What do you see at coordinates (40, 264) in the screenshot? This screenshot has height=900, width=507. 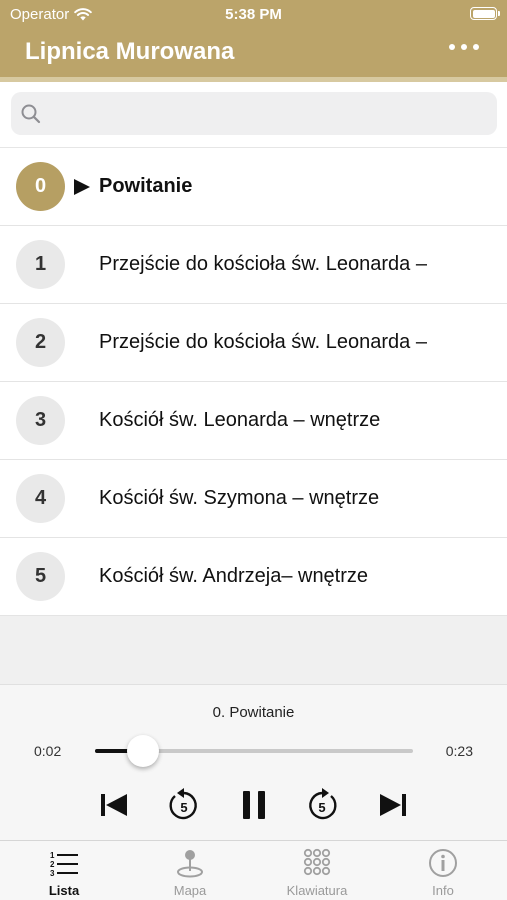 I see `track-number-badge: 1` at bounding box center [40, 264].